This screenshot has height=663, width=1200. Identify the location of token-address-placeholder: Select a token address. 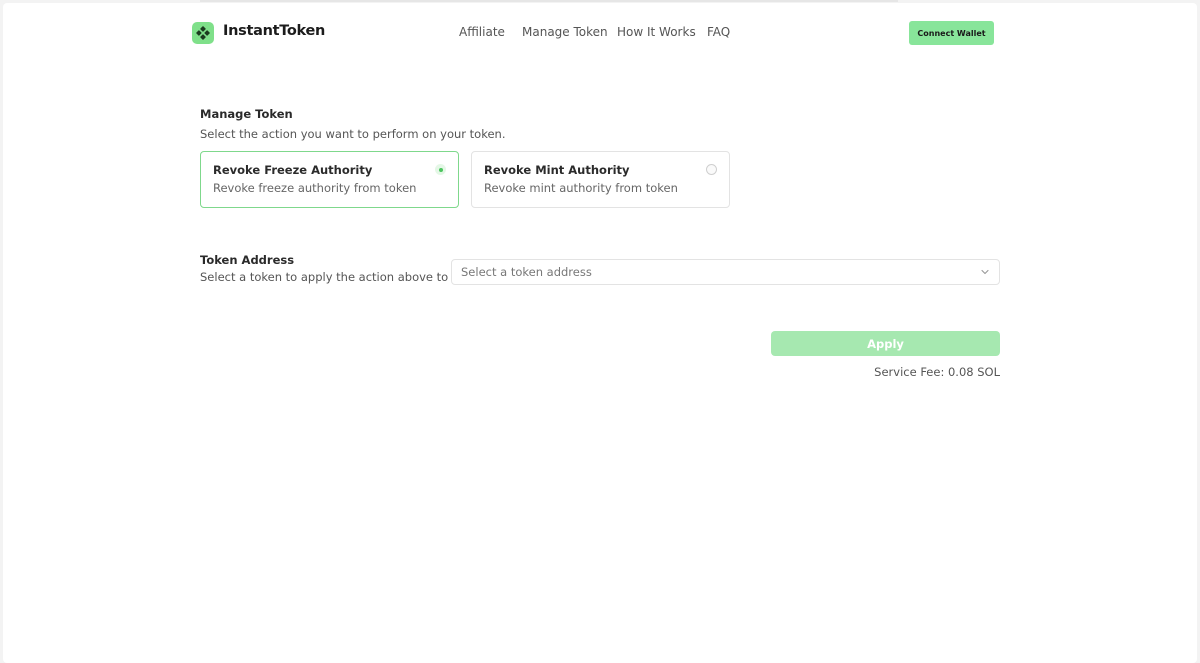
(526, 272).